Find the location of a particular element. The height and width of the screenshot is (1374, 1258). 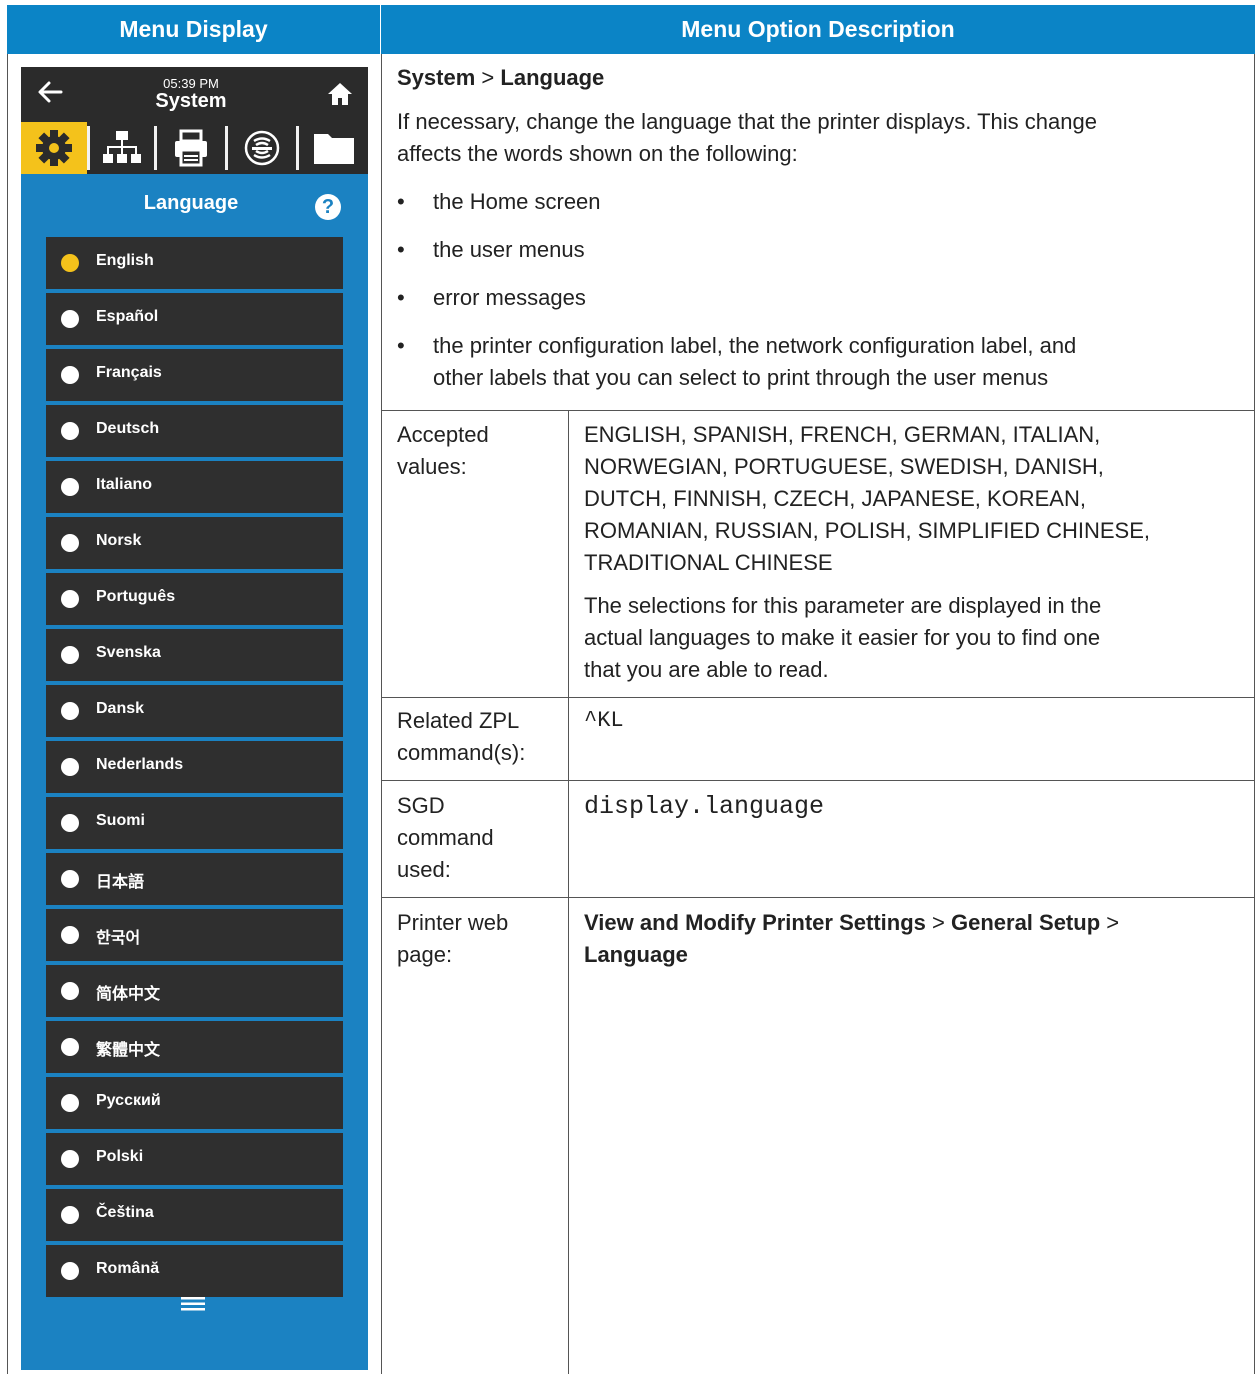

header-description-label: Menu Option Description is located at coordinates (818, 29).